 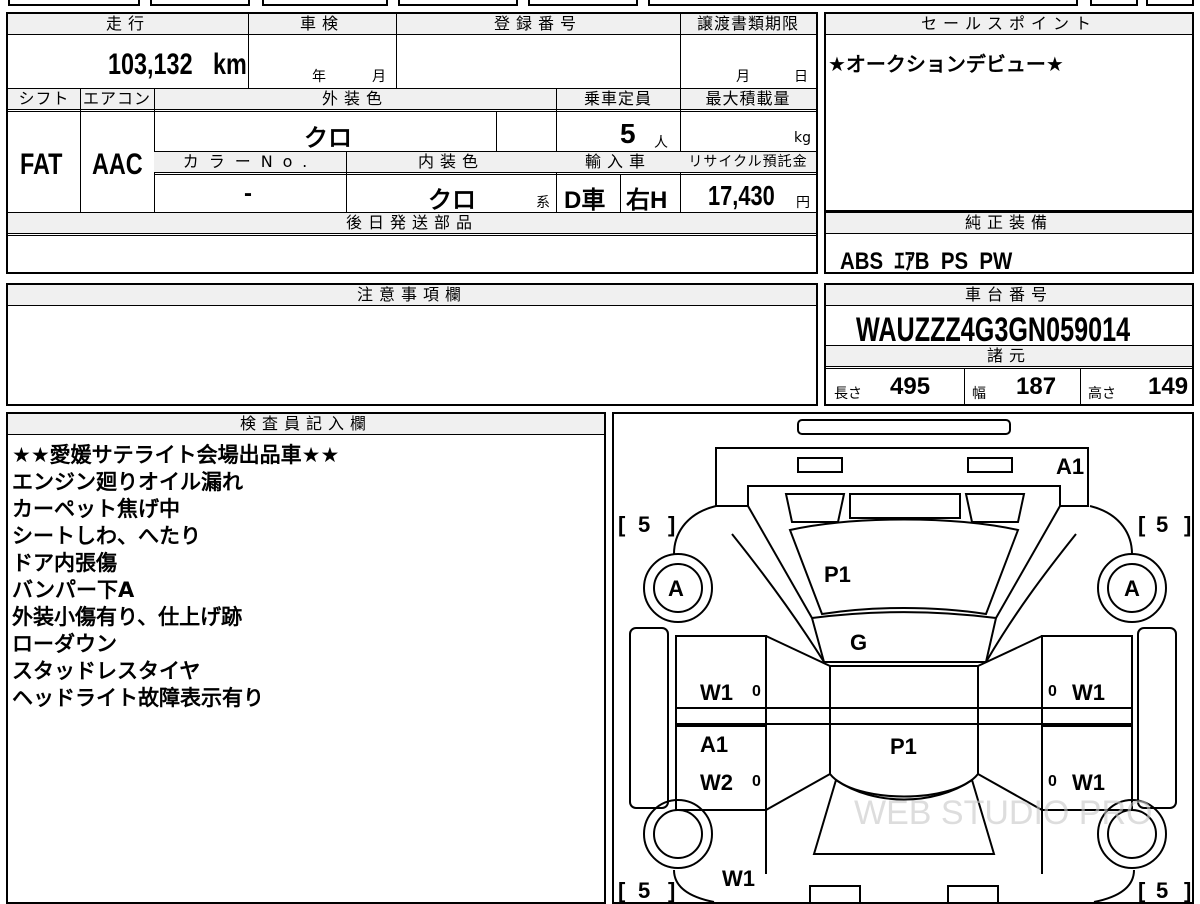 What do you see at coordinates (676, 588) in the screenshot?
I see `mark-wheel-front-left: A` at bounding box center [676, 588].